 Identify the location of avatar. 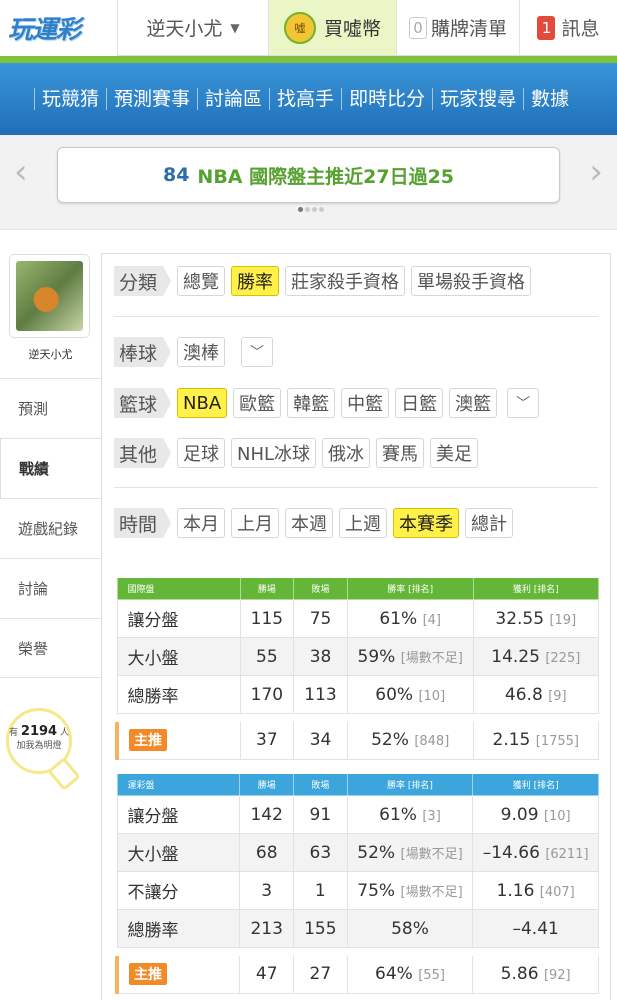
(49, 296).